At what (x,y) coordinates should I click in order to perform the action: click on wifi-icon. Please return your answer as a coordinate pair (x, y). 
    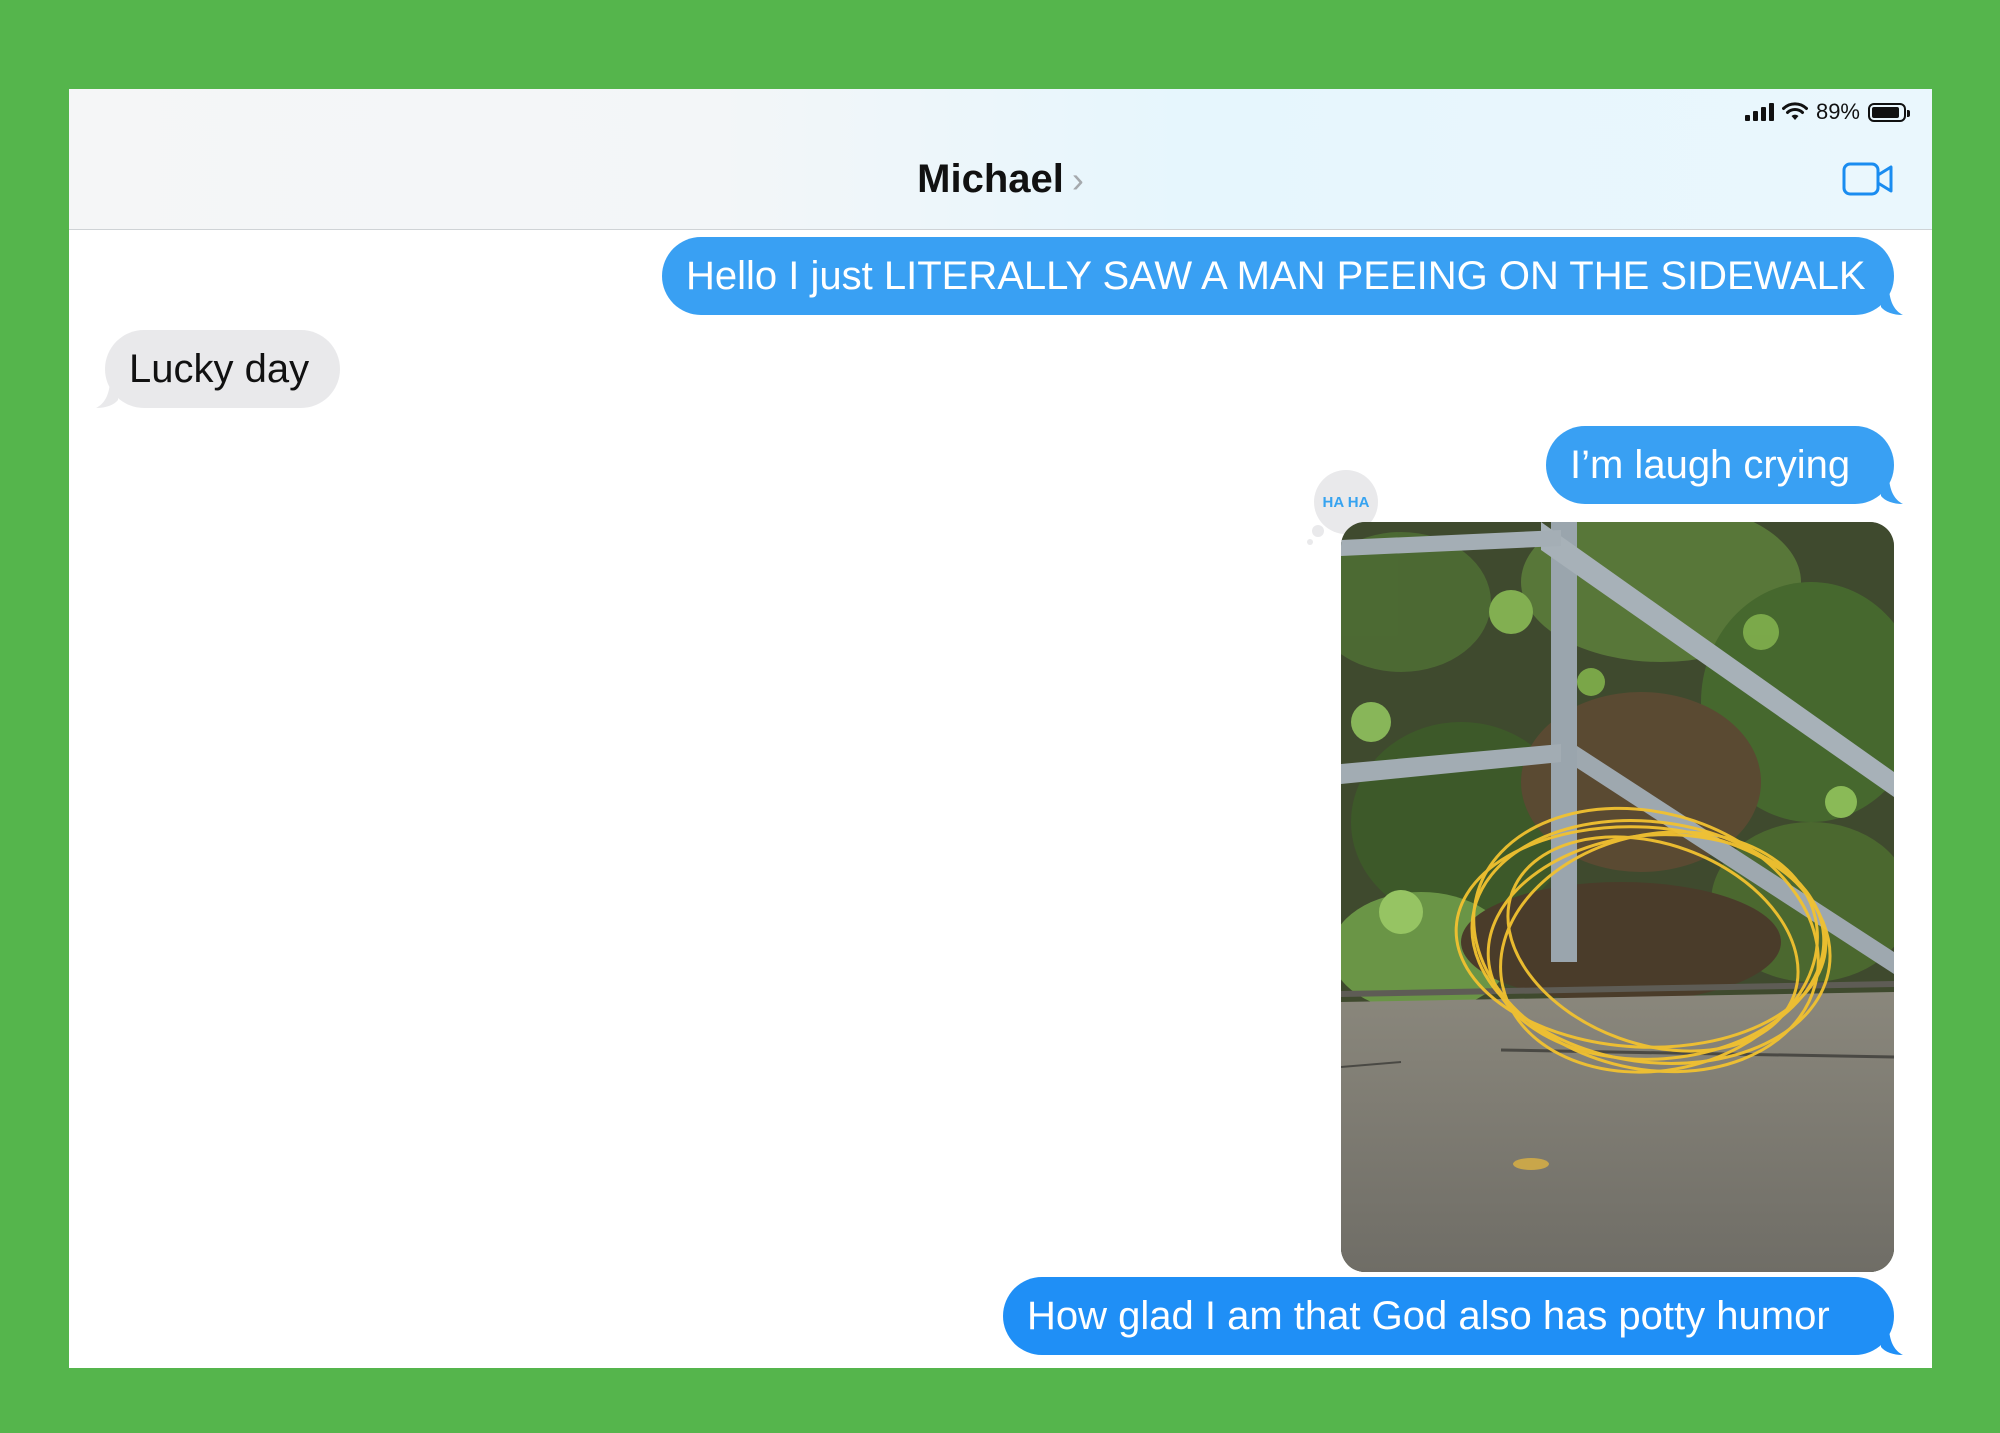
    Looking at the image, I should click on (1794, 111).